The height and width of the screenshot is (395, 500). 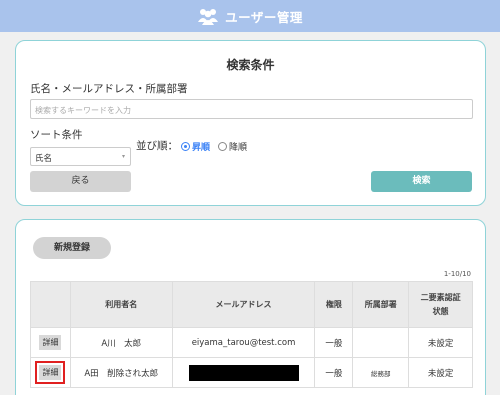 What do you see at coordinates (201, 146) in the screenshot?
I see `order-asc-label: 昇順` at bounding box center [201, 146].